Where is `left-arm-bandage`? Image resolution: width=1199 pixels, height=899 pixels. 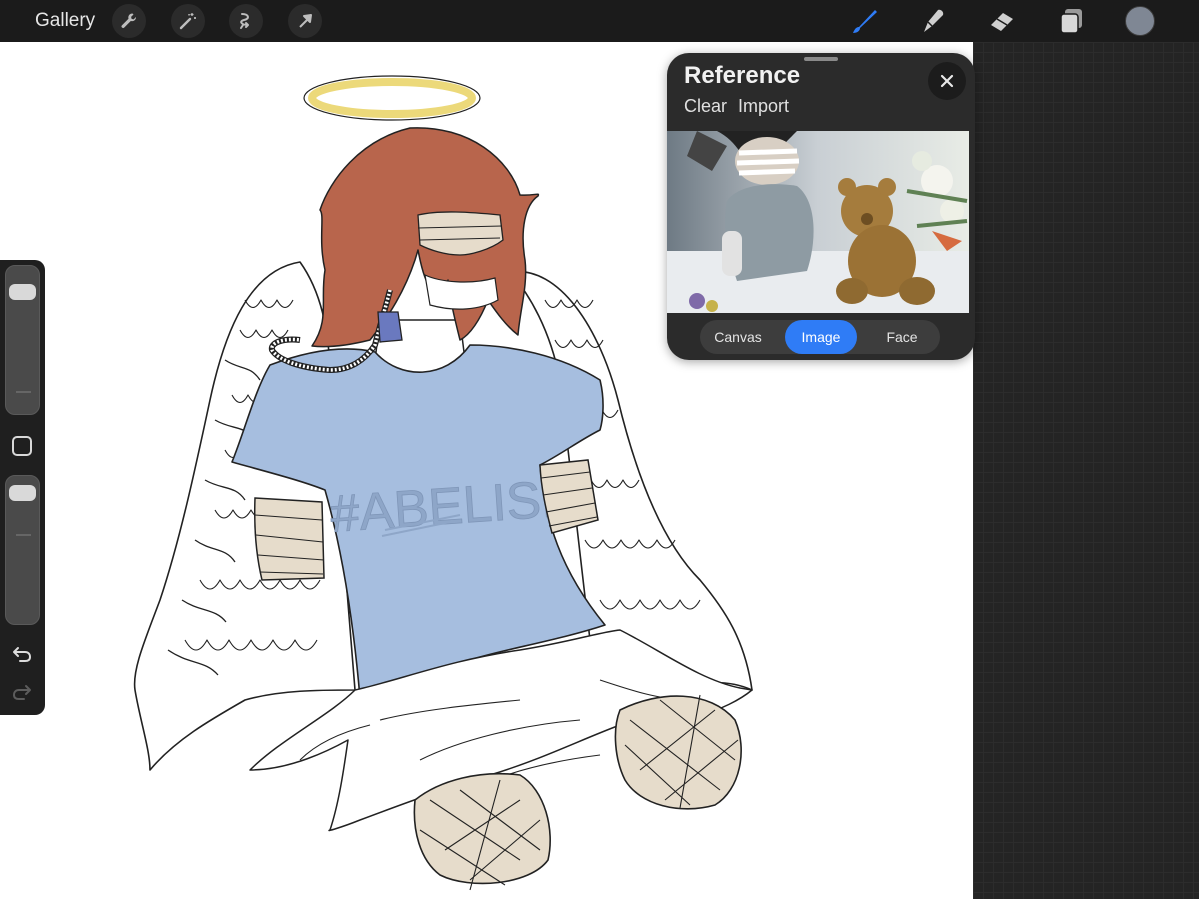
left-arm-bandage is located at coordinates (289, 539).